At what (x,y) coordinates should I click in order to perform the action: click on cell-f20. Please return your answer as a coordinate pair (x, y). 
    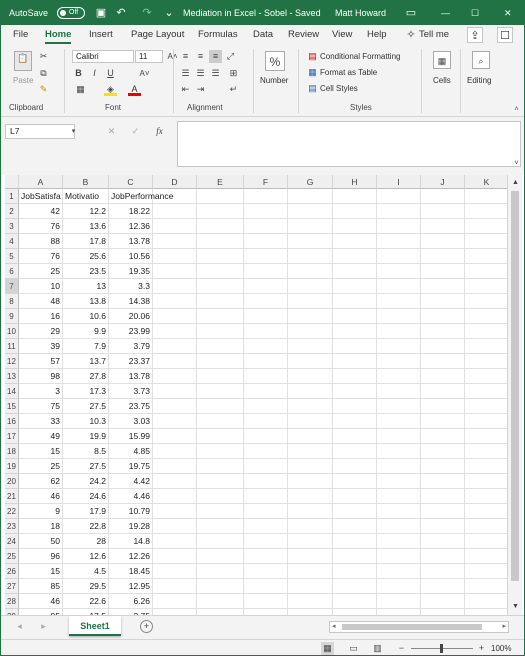
    Looking at the image, I should click on (266, 481).